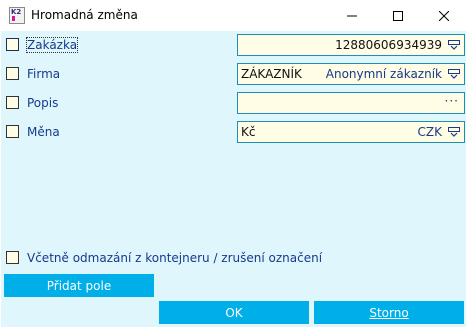 The width and height of the screenshot is (467, 328). What do you see at coordinates (12, 102) in the screenshot?
I see `checkbox-popis` at bounding box center [12, 102].